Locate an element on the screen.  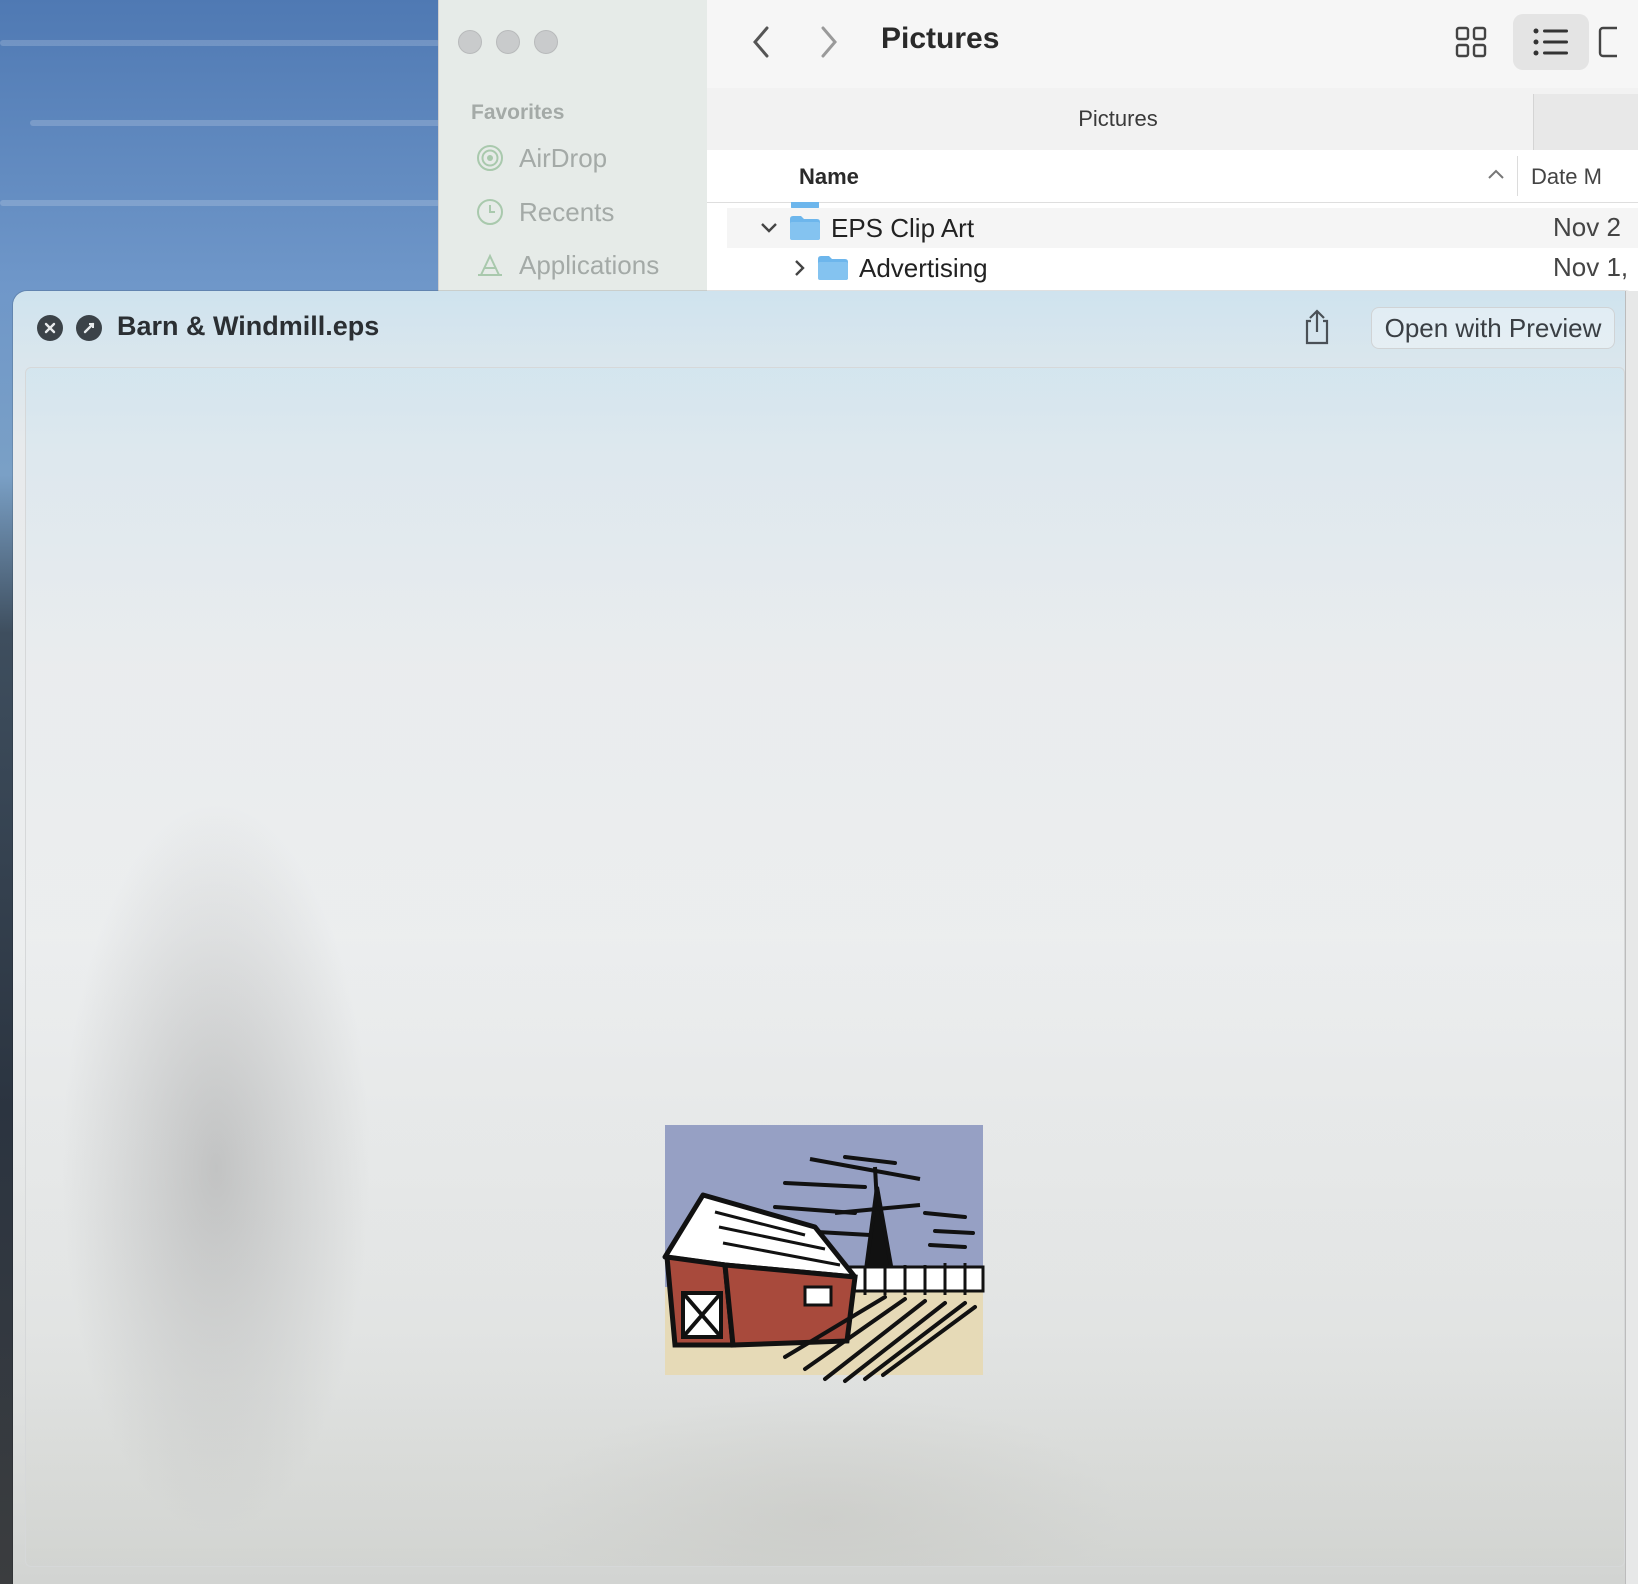
back-button is located at coordinates (761, 42).